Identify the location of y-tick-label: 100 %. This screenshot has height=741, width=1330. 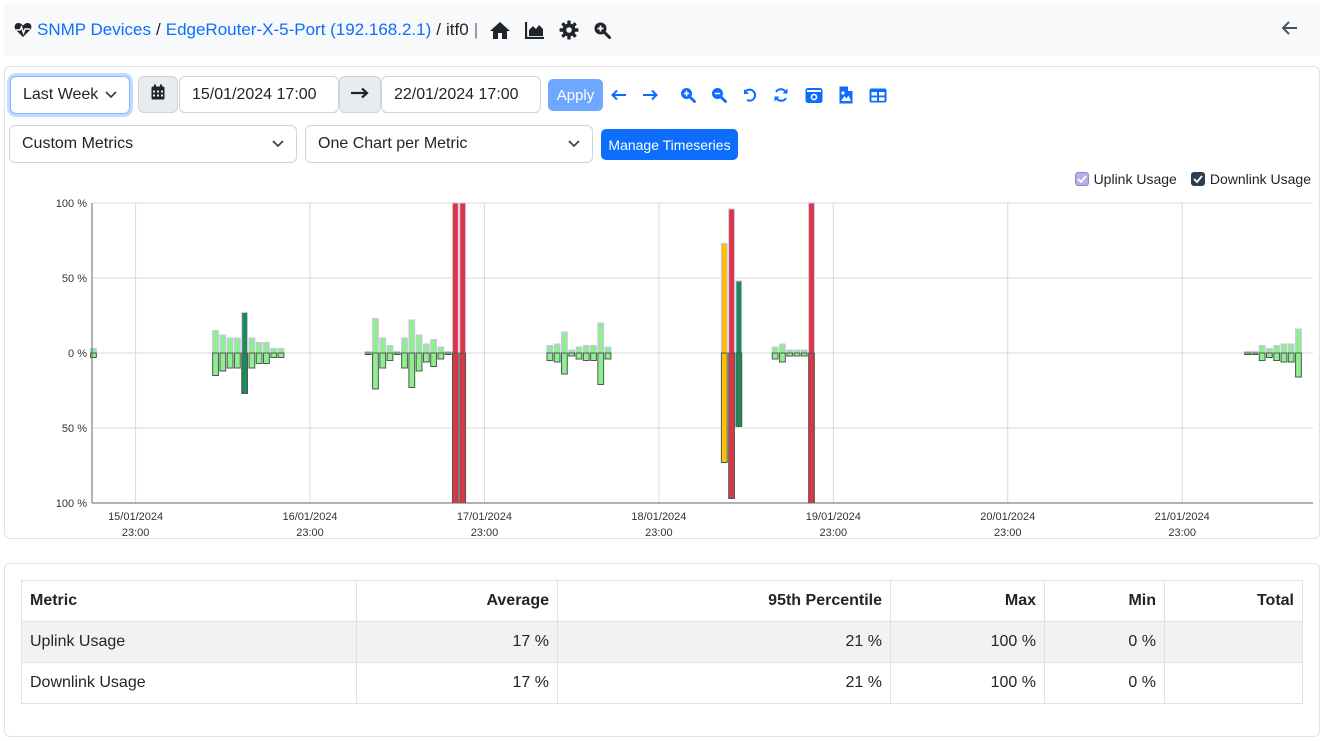
(71, 204).